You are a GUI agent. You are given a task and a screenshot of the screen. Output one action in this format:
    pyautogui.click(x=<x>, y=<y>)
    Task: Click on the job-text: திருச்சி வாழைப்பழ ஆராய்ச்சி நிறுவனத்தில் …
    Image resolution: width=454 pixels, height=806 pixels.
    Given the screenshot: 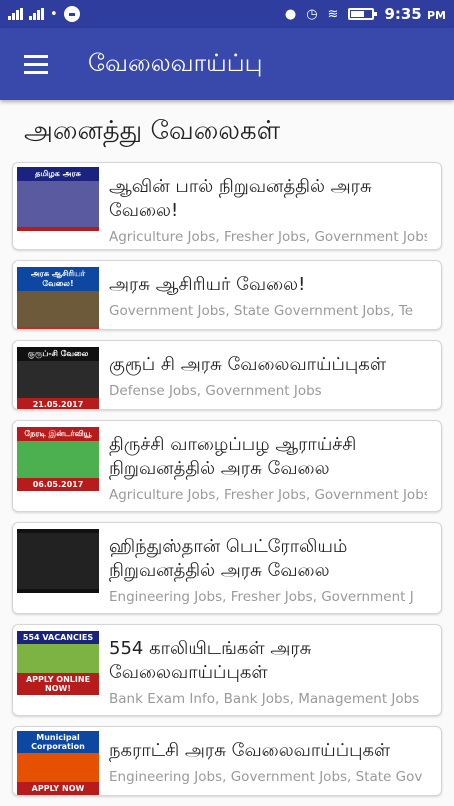 What is the action you would take?
    pyautogui.click(x=272, y=466)
    